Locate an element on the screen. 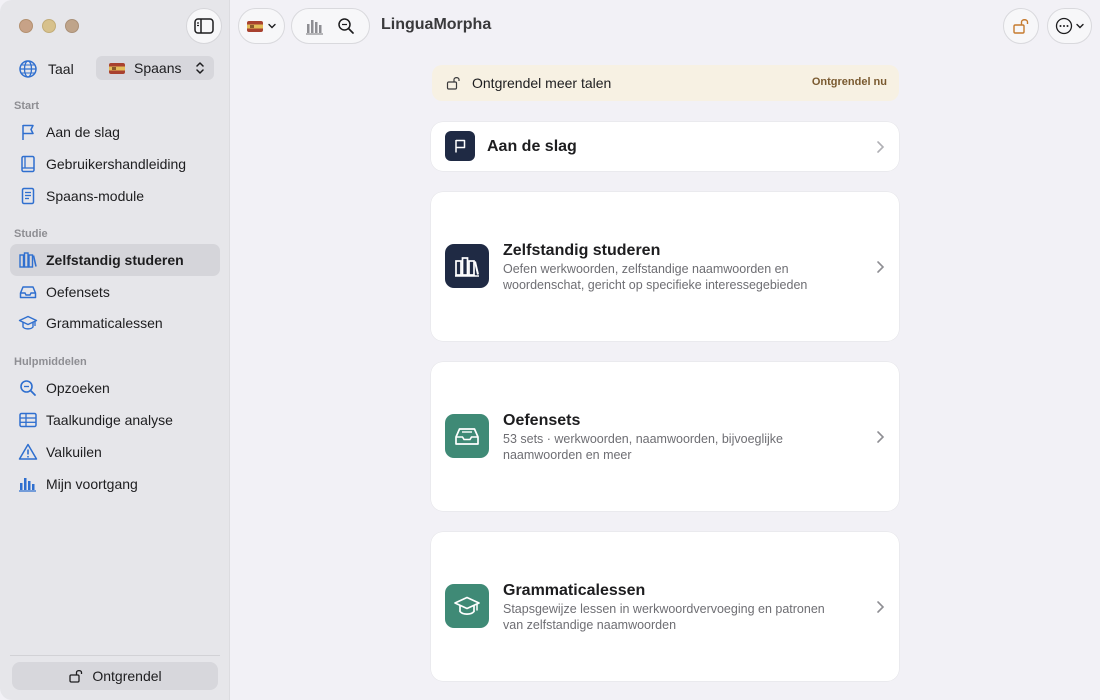 This screenshot has width=1100, height=700. sidebar-item-getting-started: Aan de slag is located at coordinates (115, 132).